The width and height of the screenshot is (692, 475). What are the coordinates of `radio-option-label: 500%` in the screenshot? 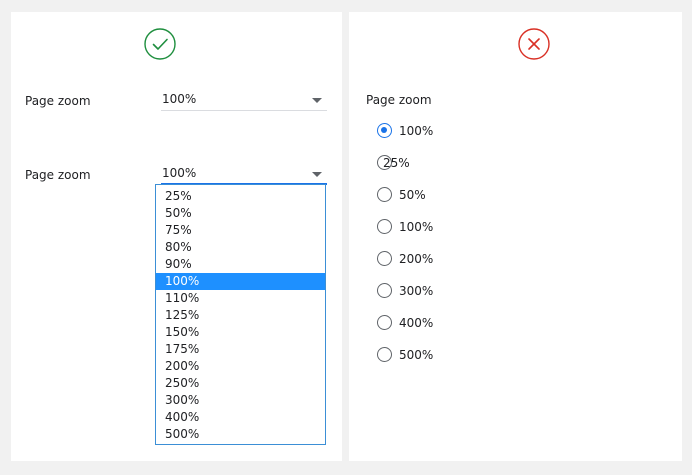 It's located at (416, 355).